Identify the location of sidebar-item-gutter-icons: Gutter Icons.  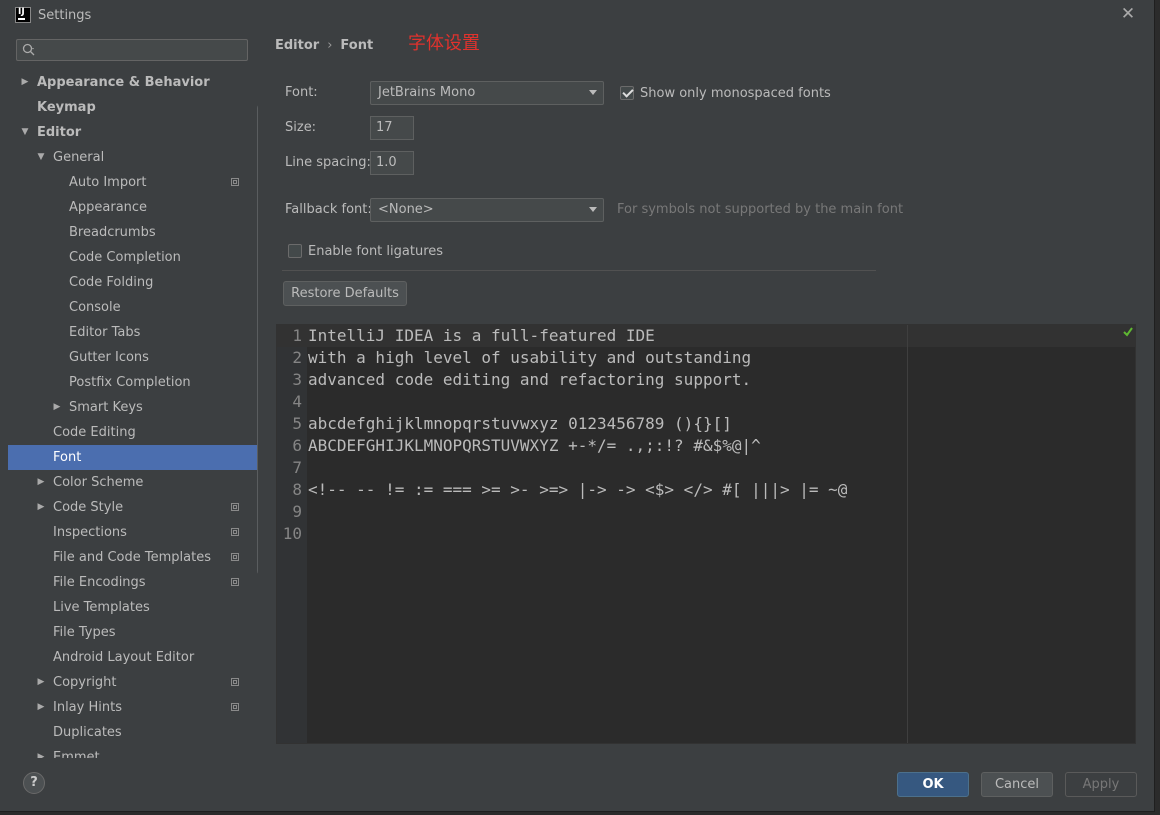
(133, 357).